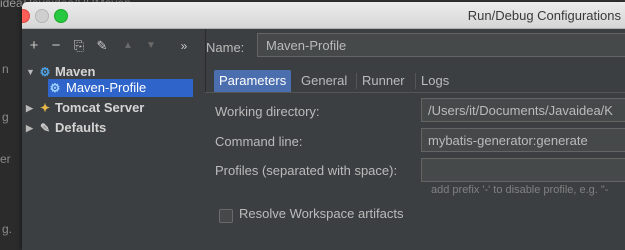 The width and height of the screenshot is (625, 250). Describe the element at coordinates (267, 111) in the screenshot. I see `working-directory-label: Working directory:` at that location.